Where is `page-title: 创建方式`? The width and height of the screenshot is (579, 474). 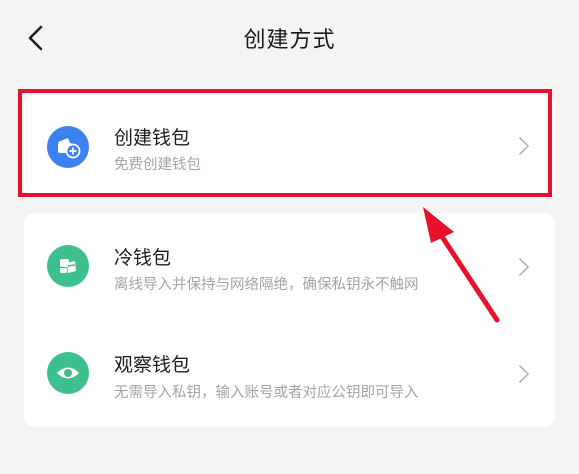
page-title: 创建方式 is located at coordinates (289, 40).